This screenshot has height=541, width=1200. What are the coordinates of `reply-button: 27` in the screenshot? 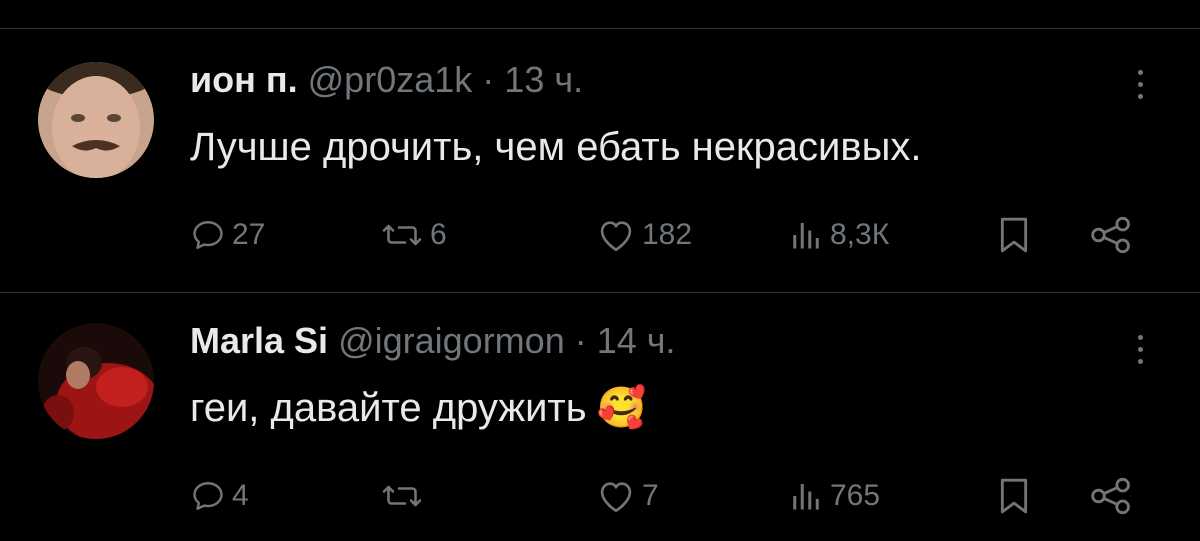 It's located at (227, 235).